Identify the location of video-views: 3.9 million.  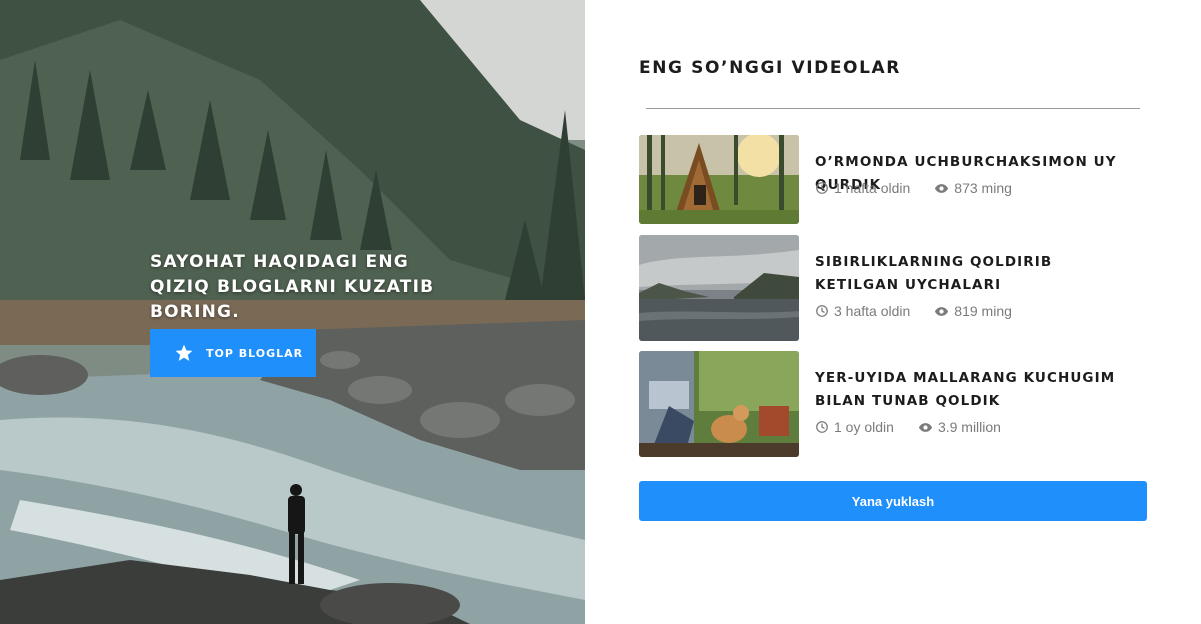
(959, 427).